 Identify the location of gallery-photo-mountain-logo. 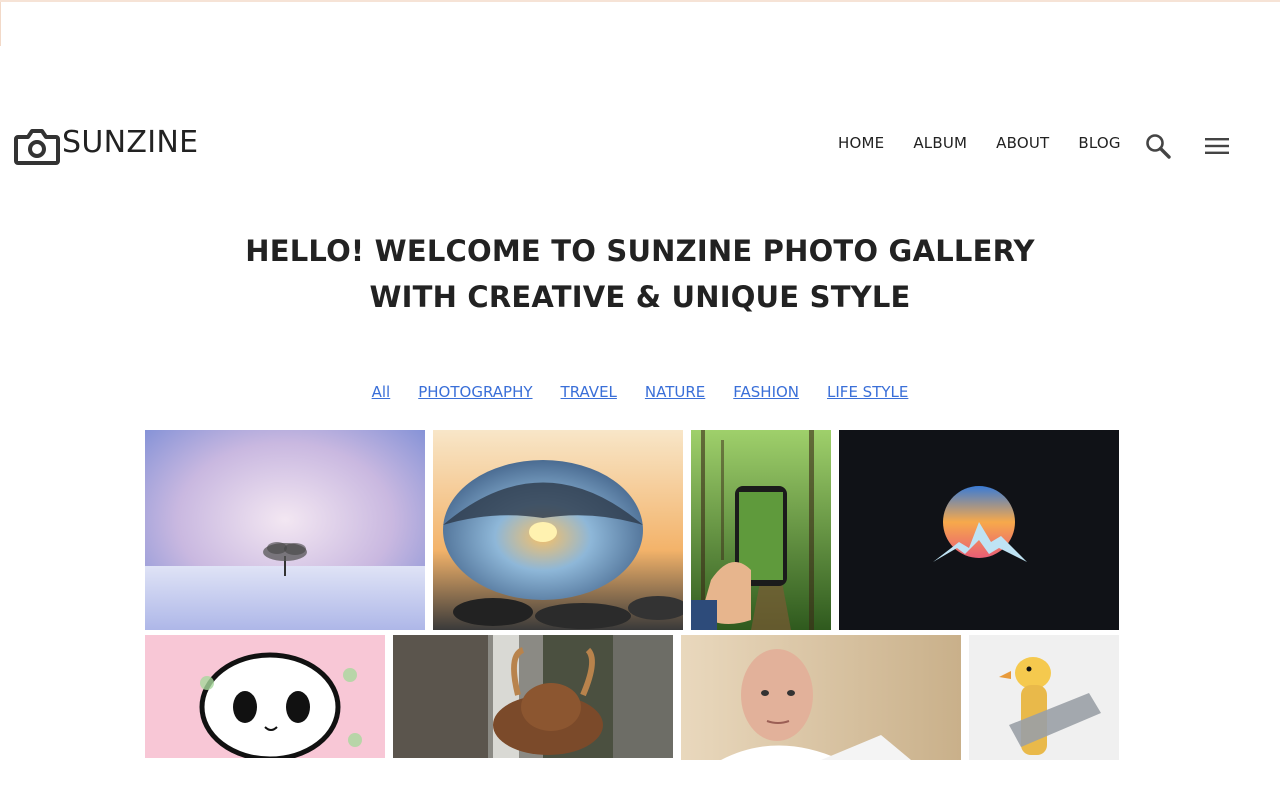
(979, 530).